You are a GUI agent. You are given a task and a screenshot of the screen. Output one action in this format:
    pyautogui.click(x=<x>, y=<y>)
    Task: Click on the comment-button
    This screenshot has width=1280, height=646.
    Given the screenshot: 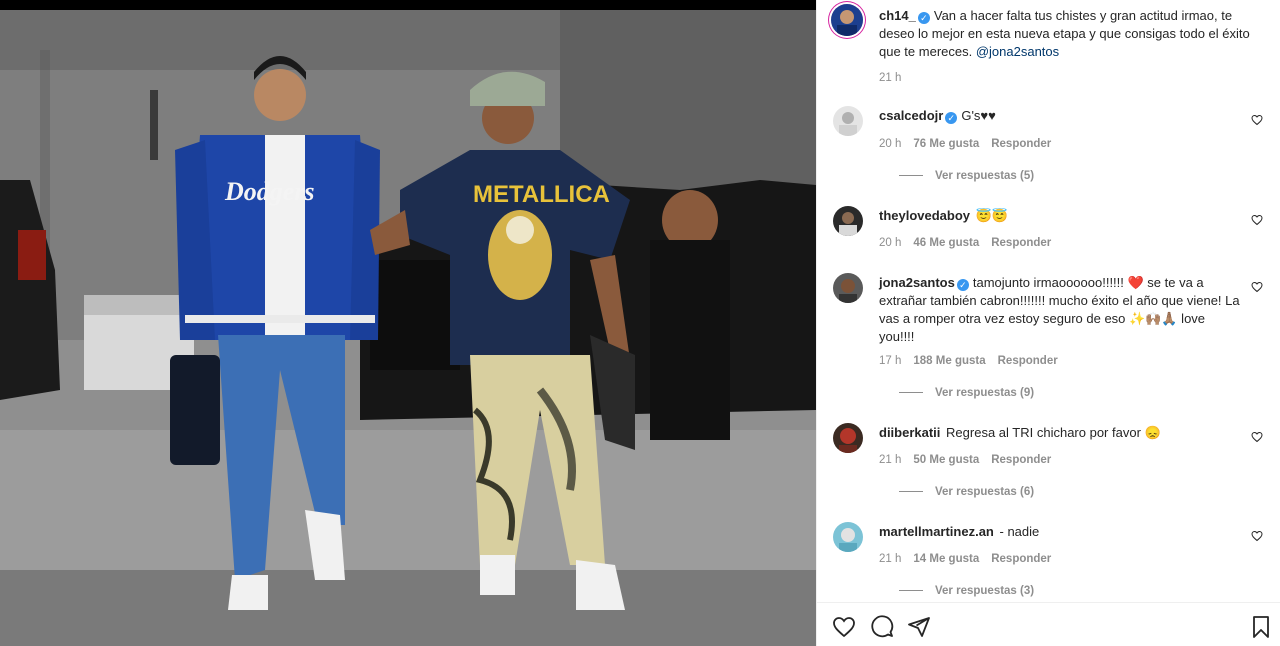 What is the action you would take?
    pyautogui.click(x=882, y=627)
    